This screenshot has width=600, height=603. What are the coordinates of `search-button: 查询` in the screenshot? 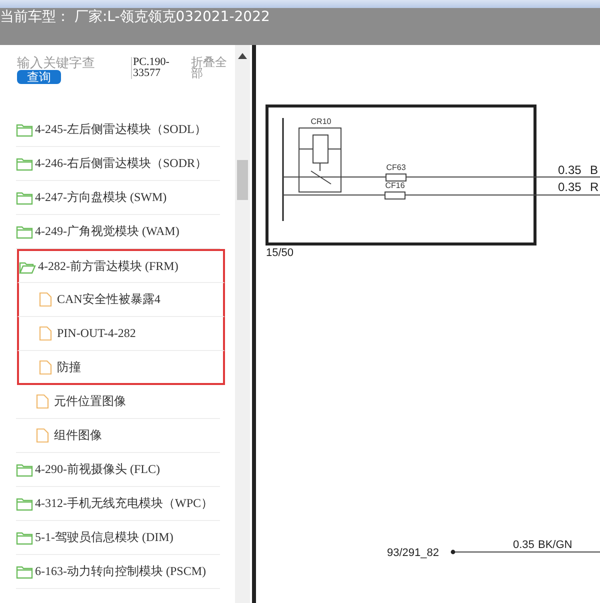 It's located at (39, 77).